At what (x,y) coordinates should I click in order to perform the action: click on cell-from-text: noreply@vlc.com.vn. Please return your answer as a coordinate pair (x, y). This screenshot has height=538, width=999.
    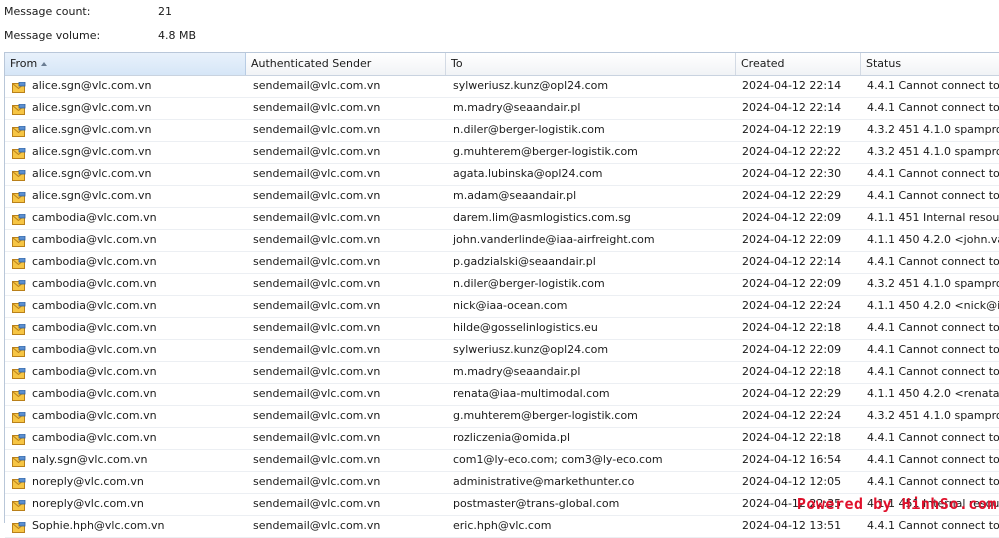
    Looking at the image, I should click on (88, 503).